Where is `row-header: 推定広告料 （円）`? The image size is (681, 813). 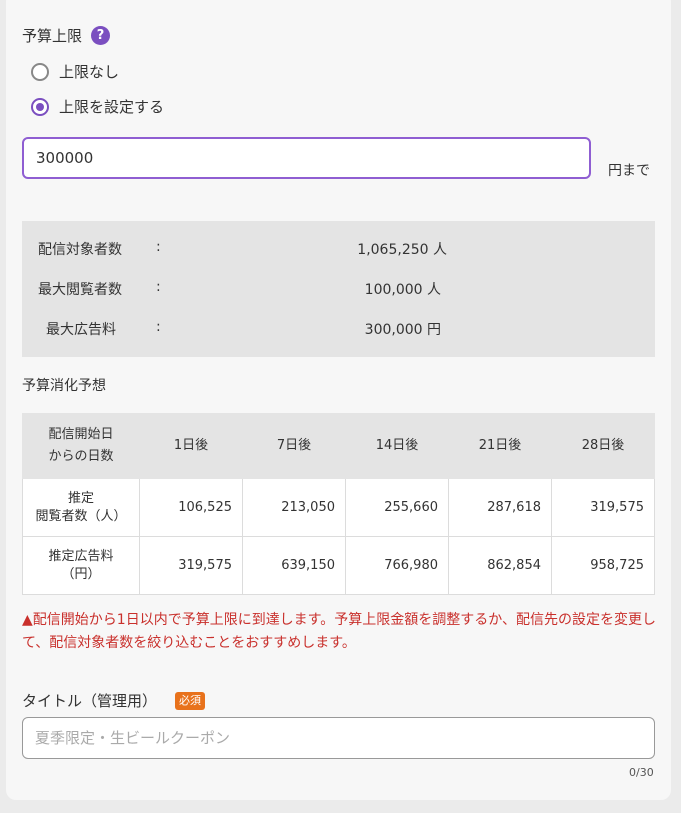
row-header: 推定広告料 （円） is located at coordinates (81, 565).